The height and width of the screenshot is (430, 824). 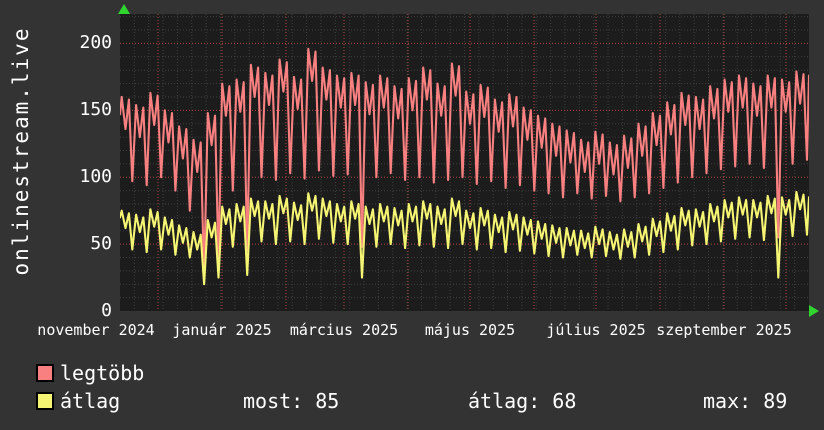 What do you see at coordinates (596, 330) in the screenshot?
I see `x-axis-tick-label: július 2025` at bounding box center [596, 330].